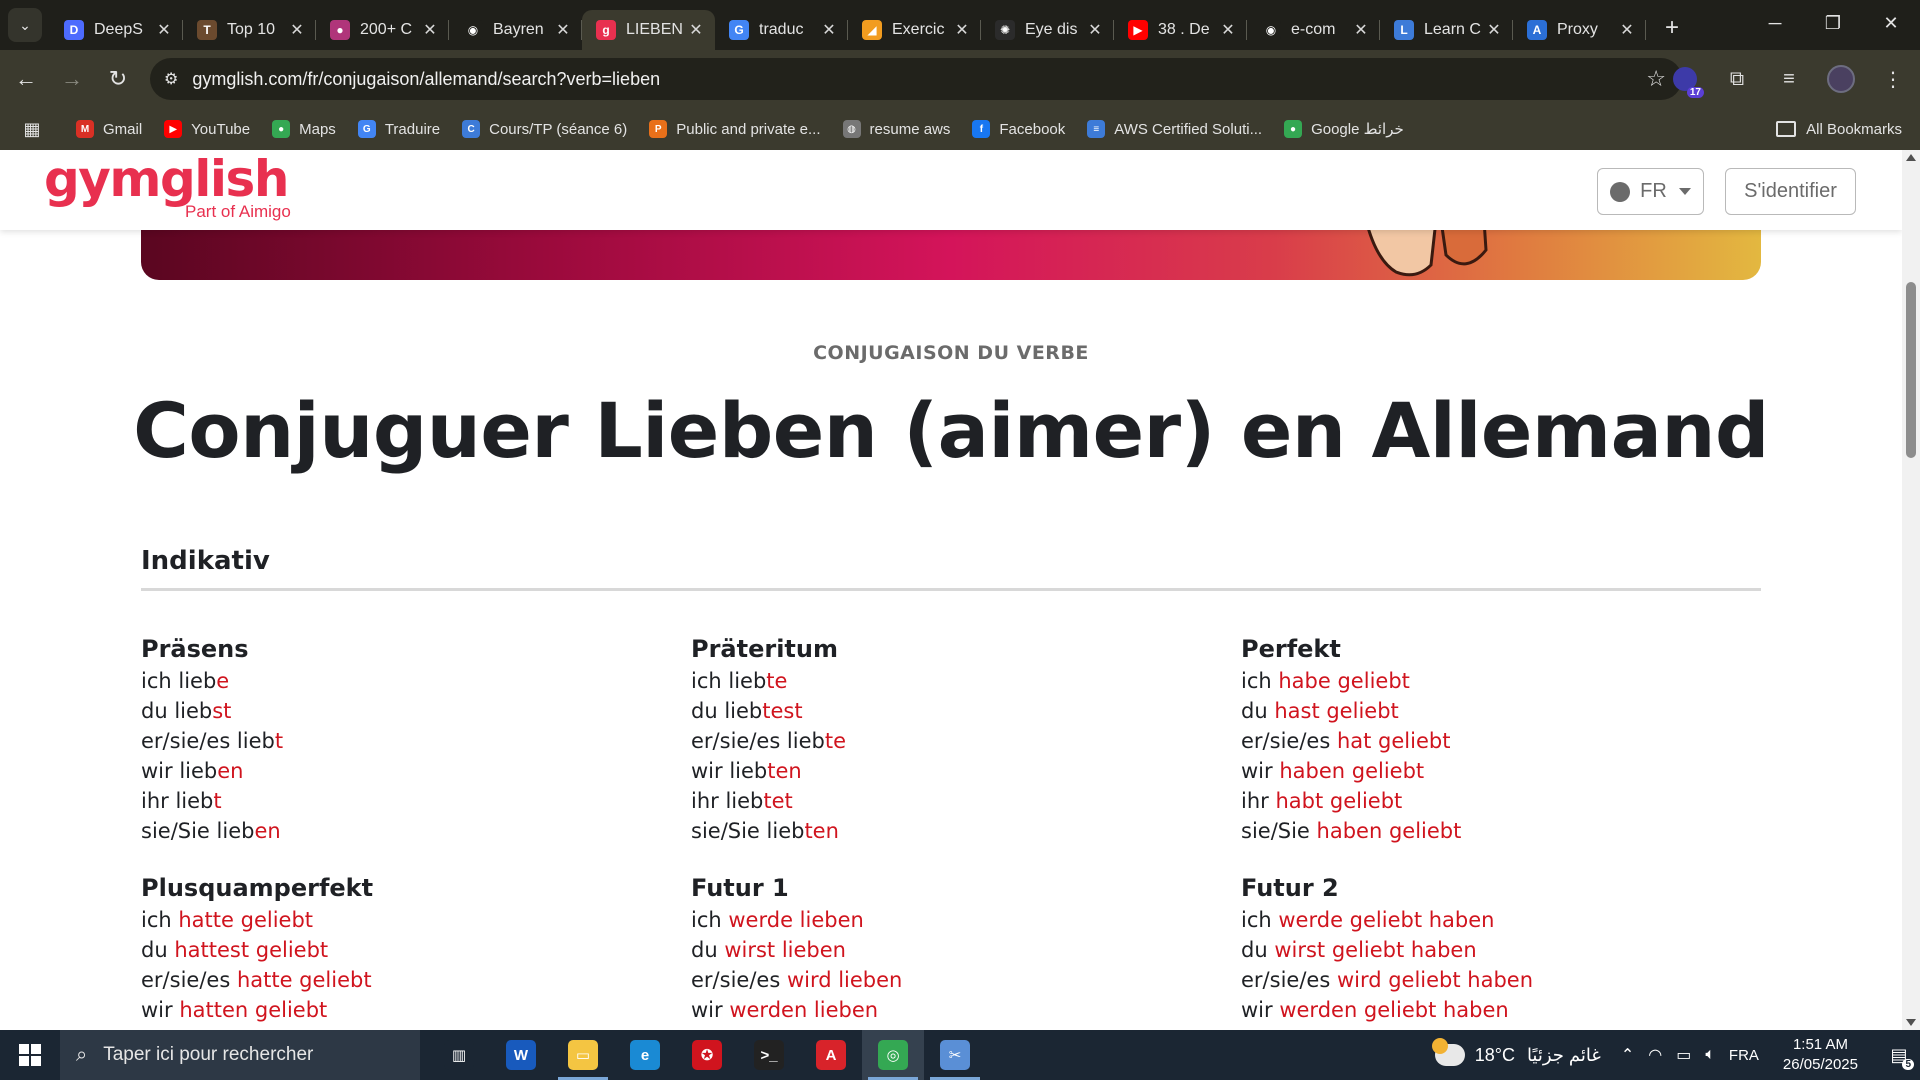 Image resolution: width=1920 pixels, height=1080 pixels. I want to click on tab: ◉ Bayren ✕, so click(515, 30).